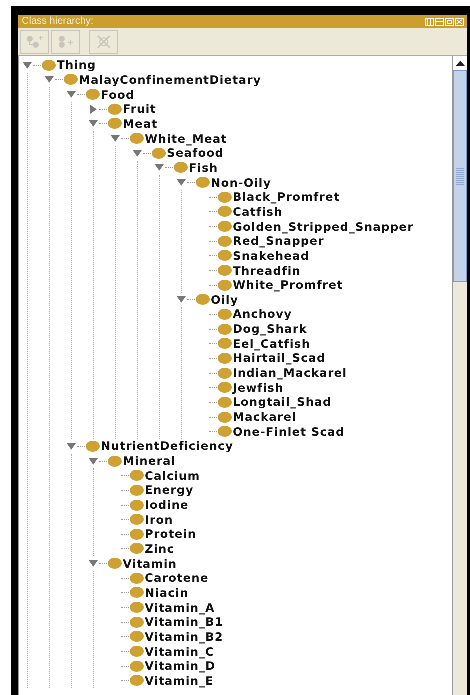  What do you see at coordinates (171, 534) in the screenshot?
I see `class-node: Protein` at bounding box center [171, 534].